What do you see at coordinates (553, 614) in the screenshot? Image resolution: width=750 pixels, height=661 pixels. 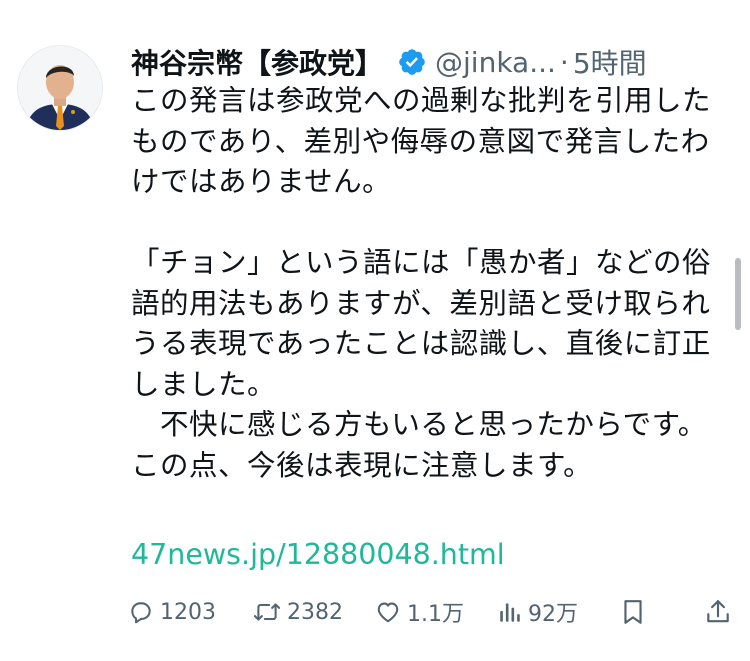 I see `views-count: 92万` at bounding box center [553, 614].